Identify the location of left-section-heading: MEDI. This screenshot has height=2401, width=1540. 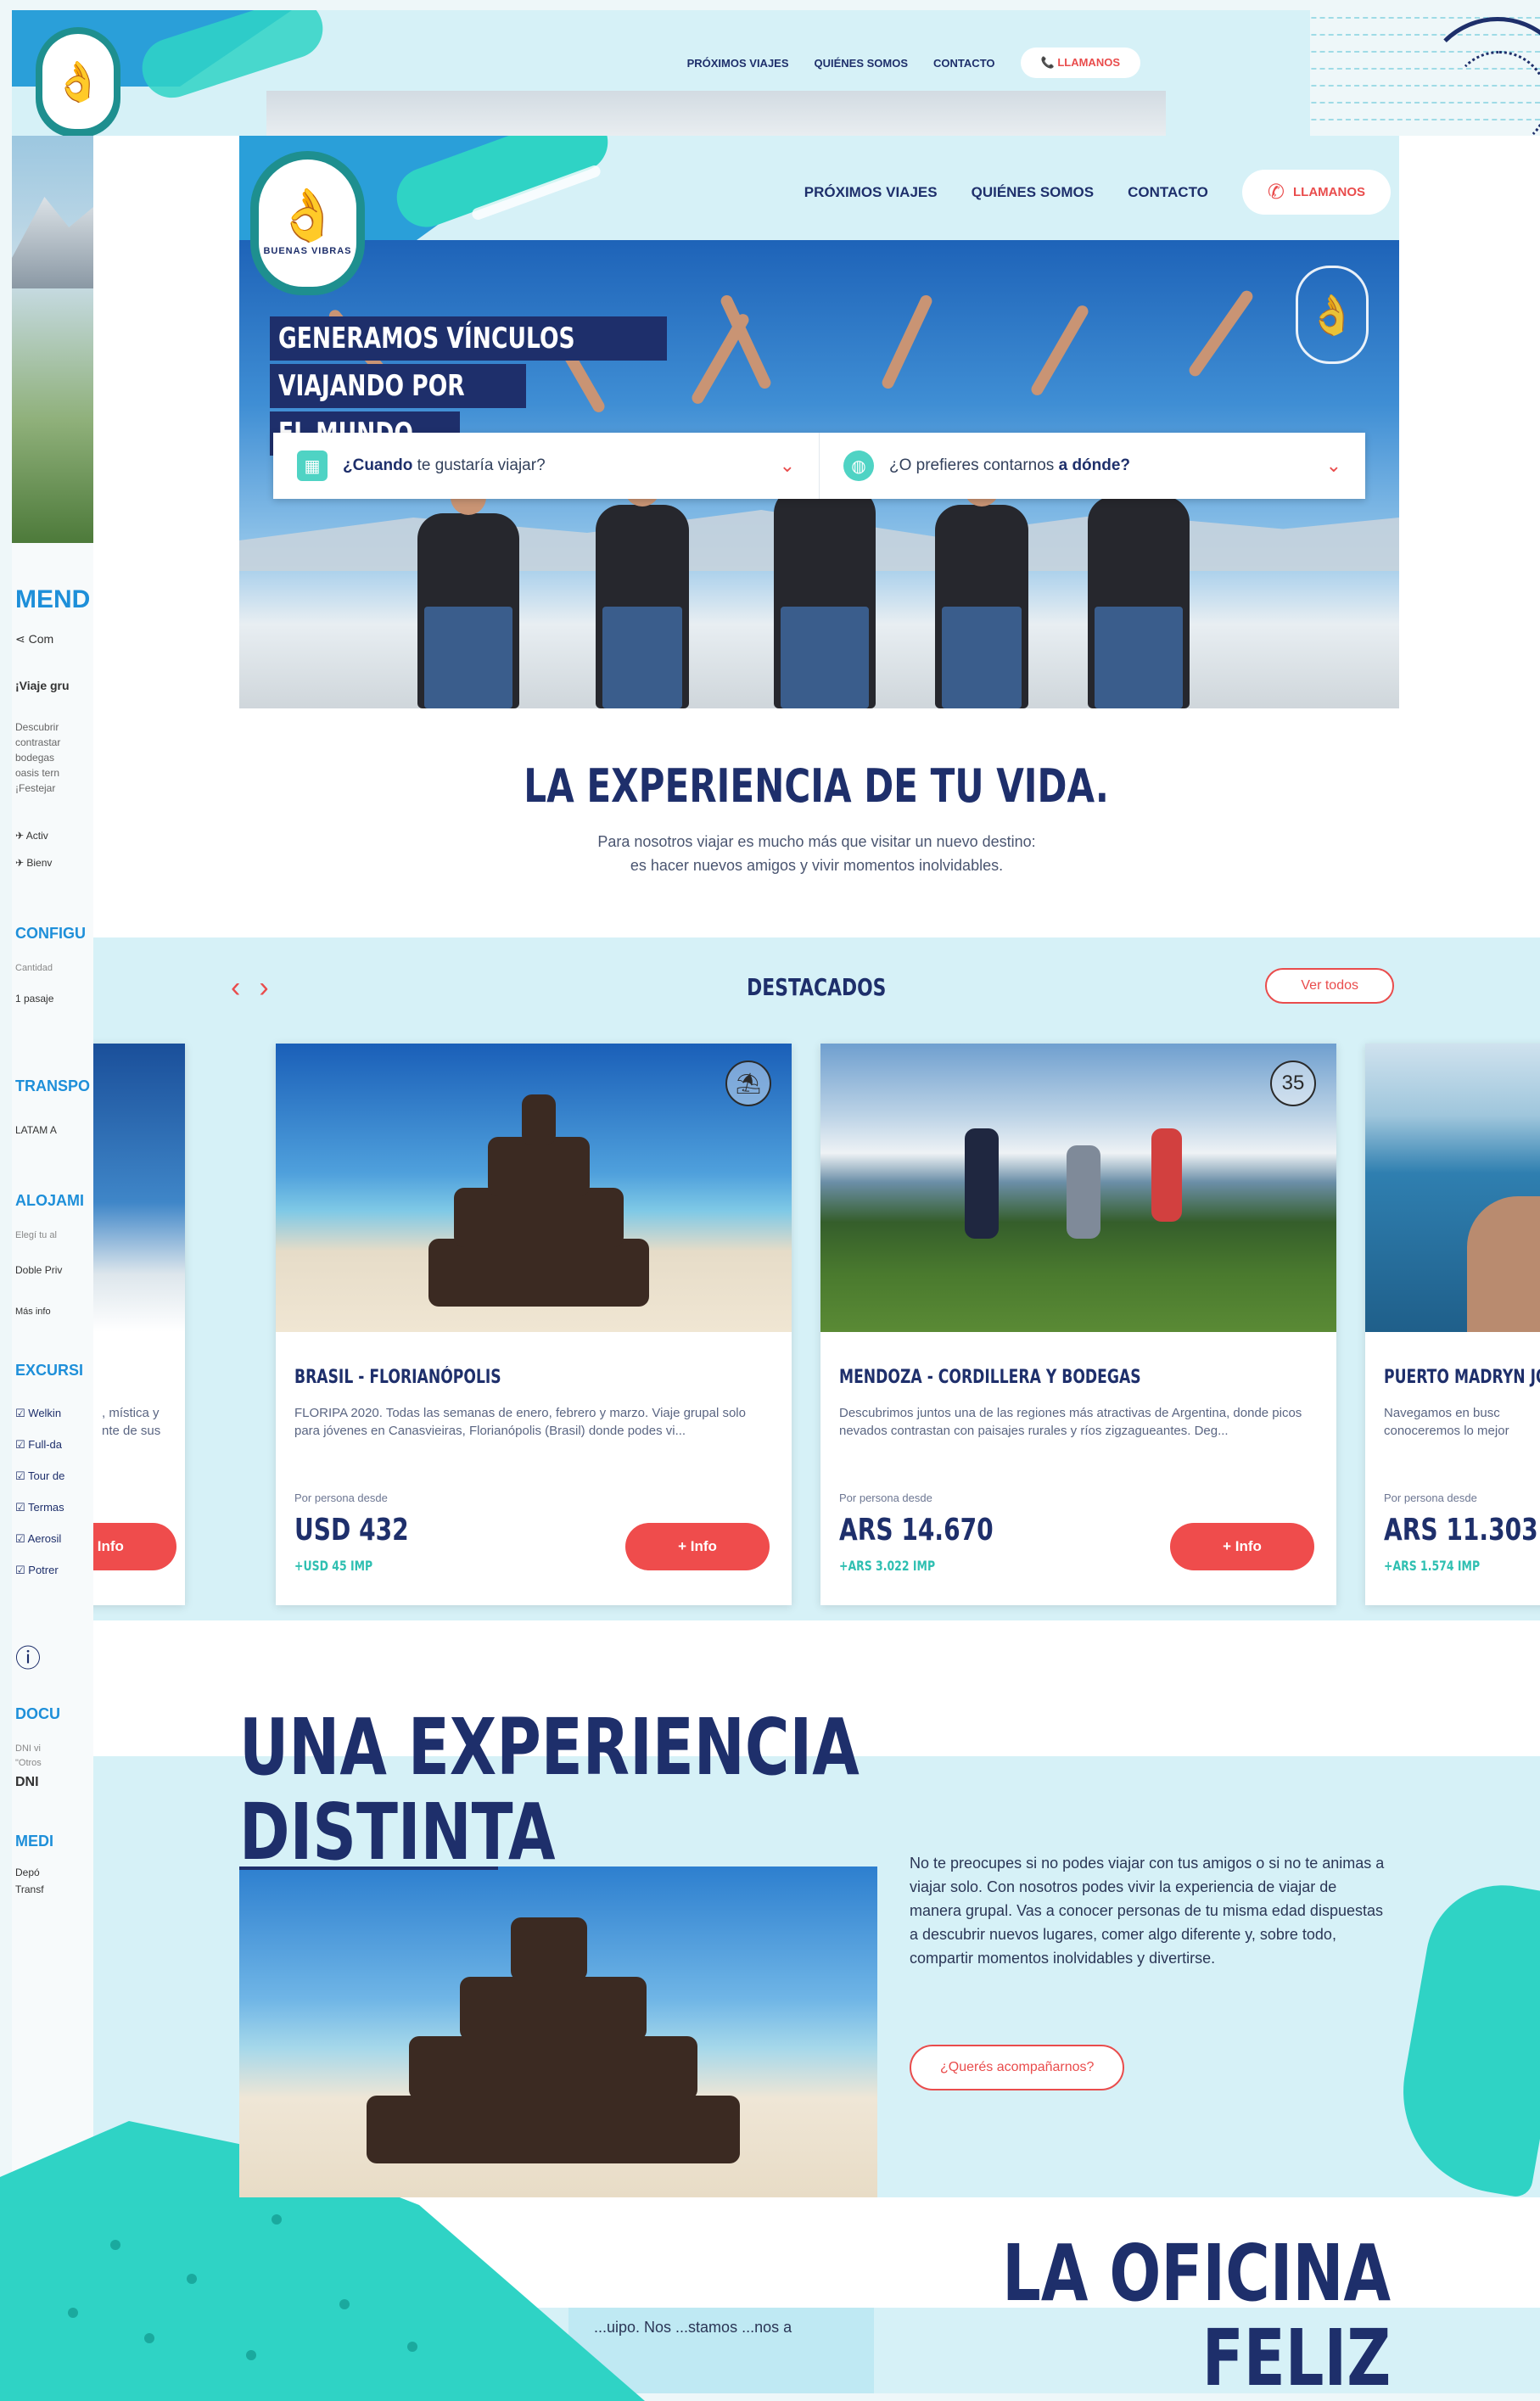
(34, 1841).